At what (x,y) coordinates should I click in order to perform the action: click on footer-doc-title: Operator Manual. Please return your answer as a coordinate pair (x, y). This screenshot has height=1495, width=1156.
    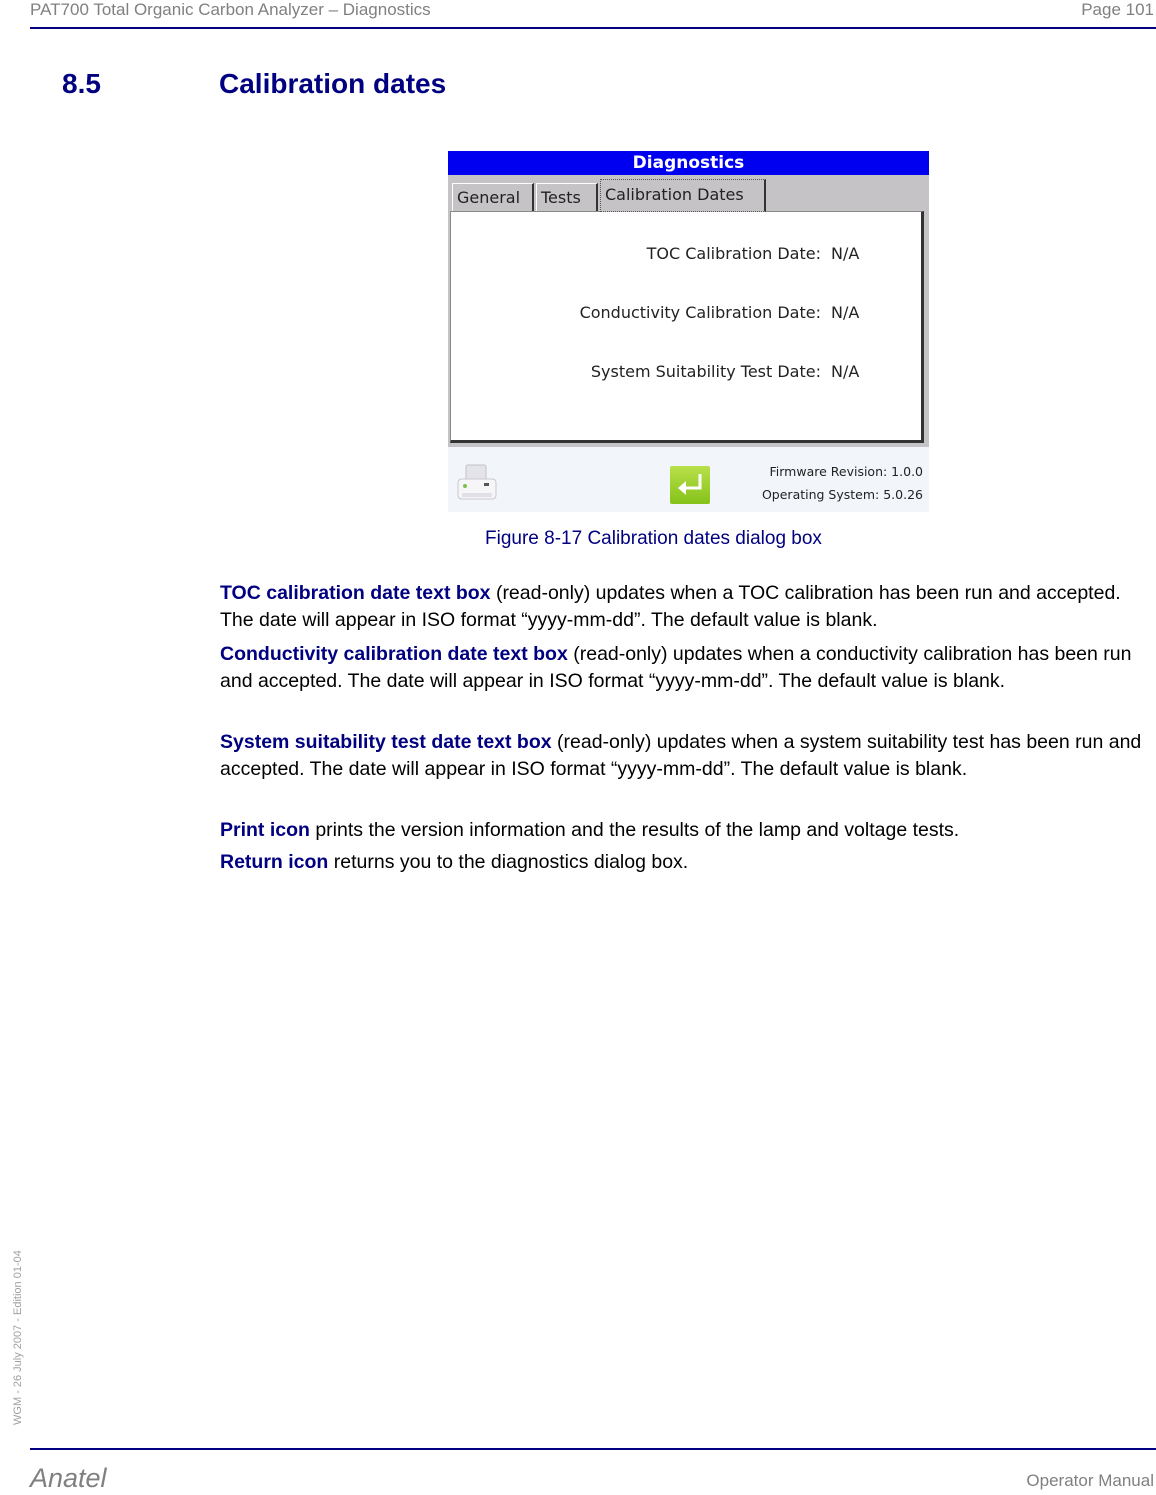
    Looking at the image, I should click on (1090, 1480).